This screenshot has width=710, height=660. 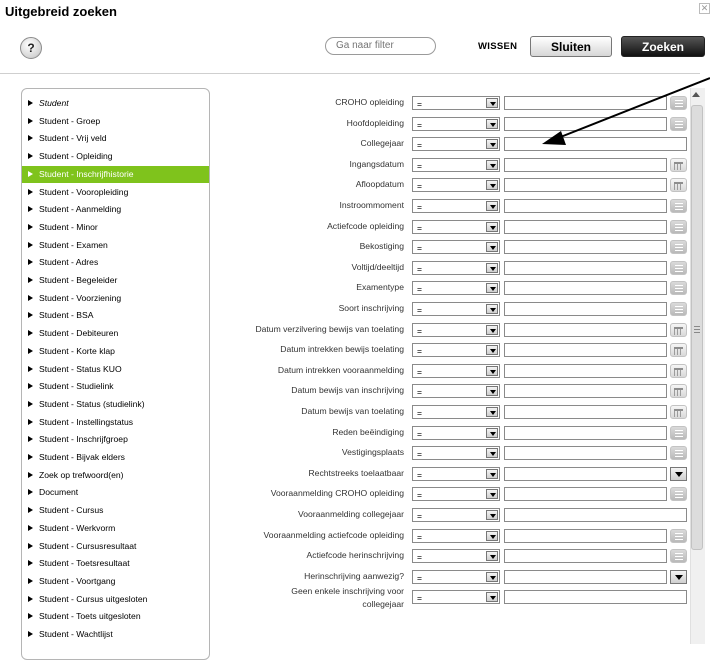 What do you see at coordinates (626, 111) in the screenshot?
I see `annotation-arrow` at bounding box center [626, 111].